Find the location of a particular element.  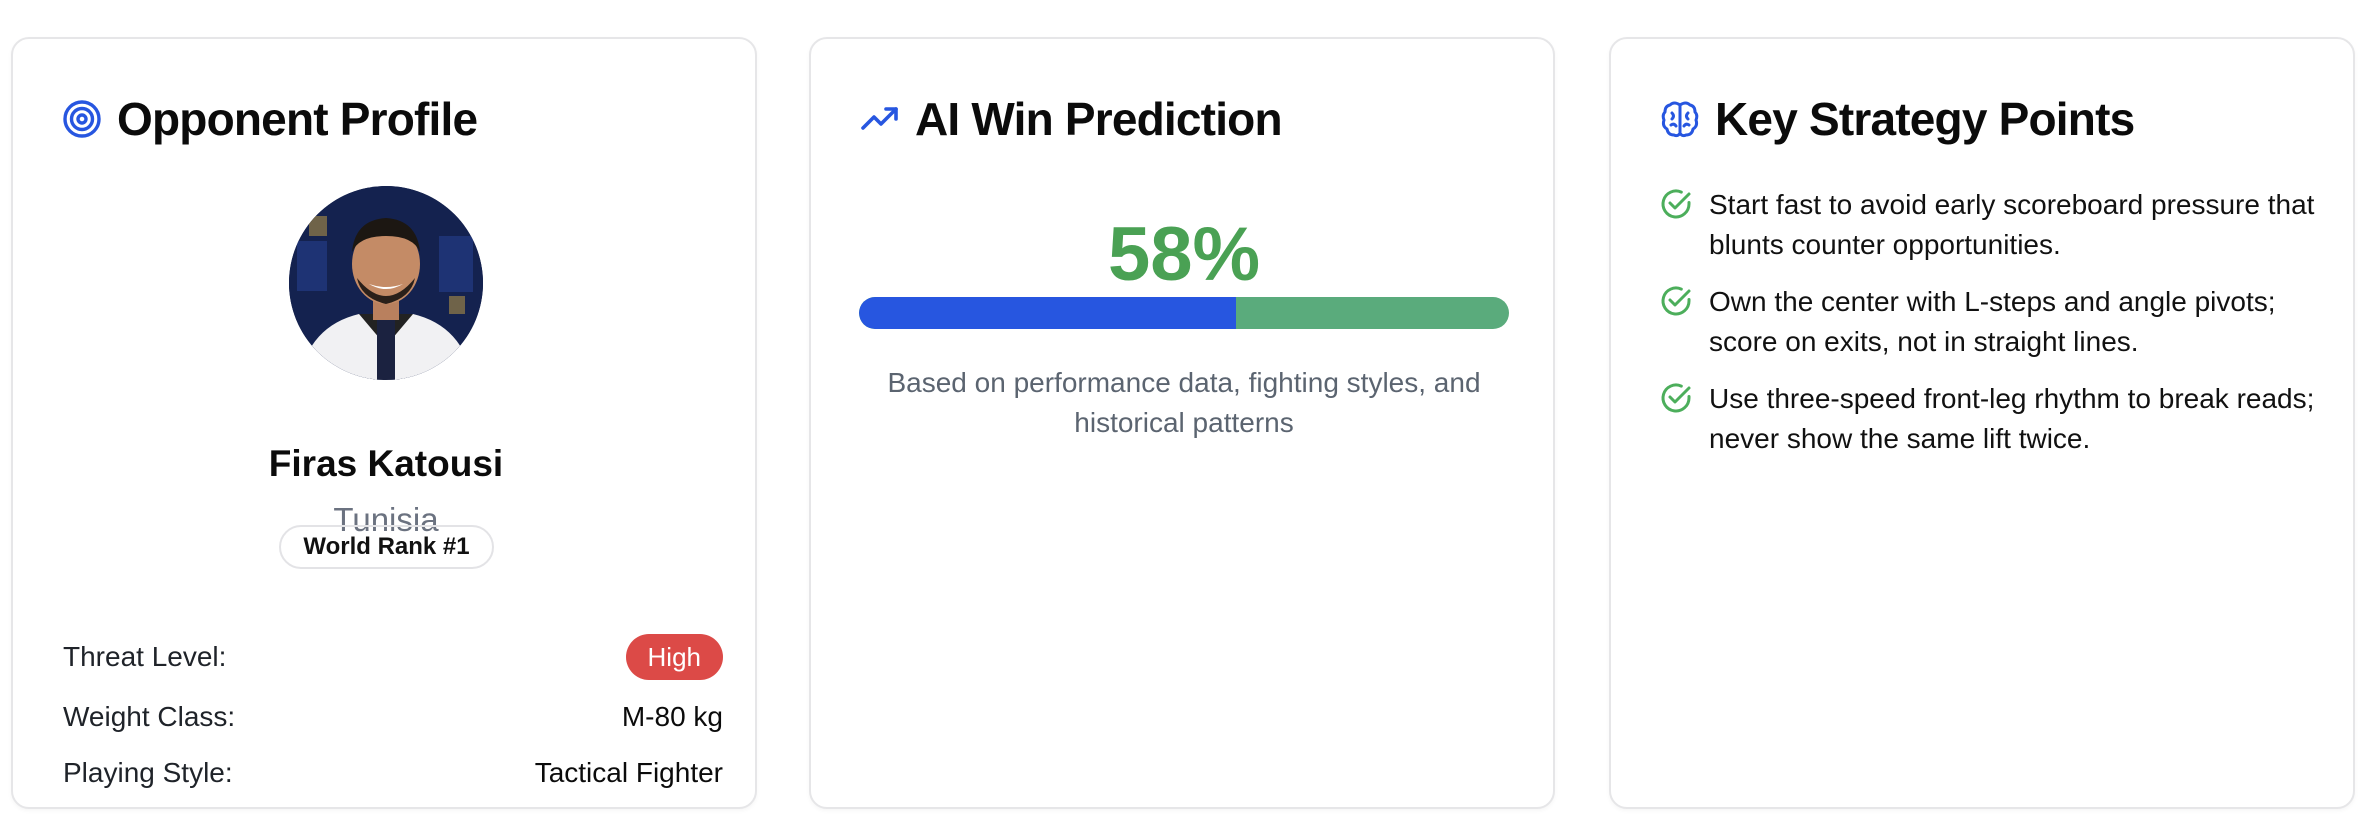

threat-level-badge: High is located at coordinates (674, 657).